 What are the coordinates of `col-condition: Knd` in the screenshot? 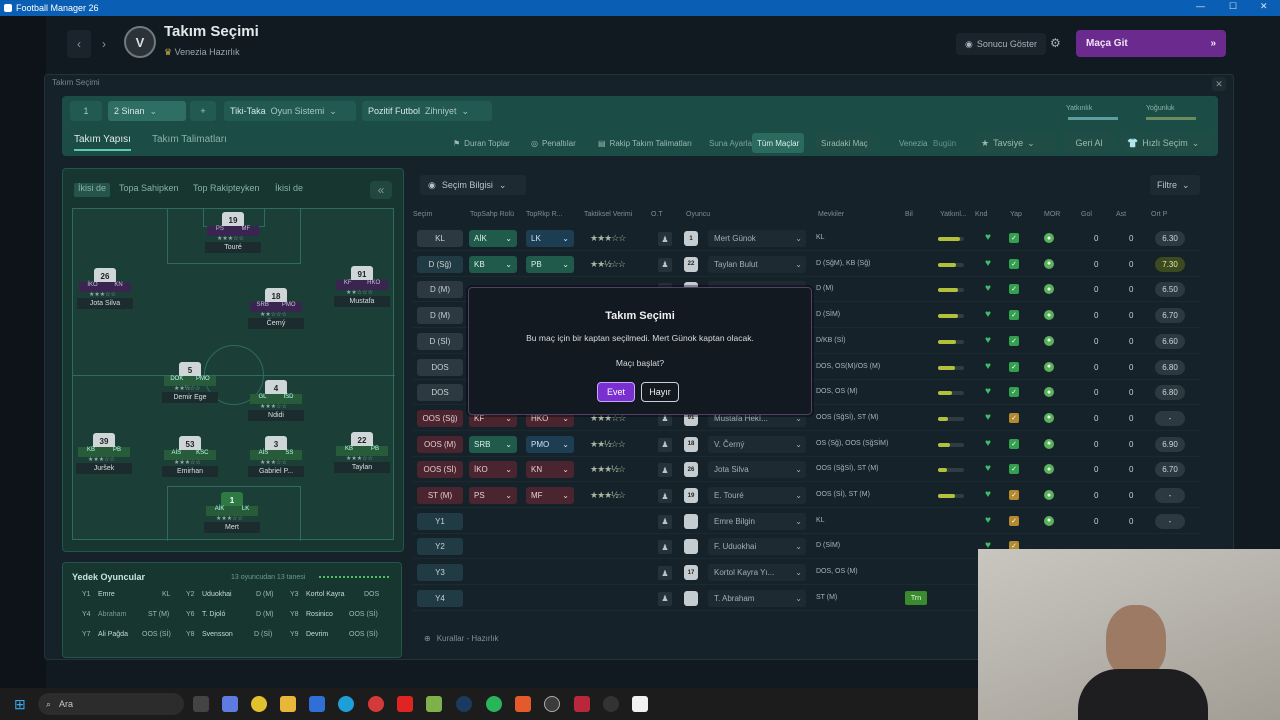 It's located at (981, 214).